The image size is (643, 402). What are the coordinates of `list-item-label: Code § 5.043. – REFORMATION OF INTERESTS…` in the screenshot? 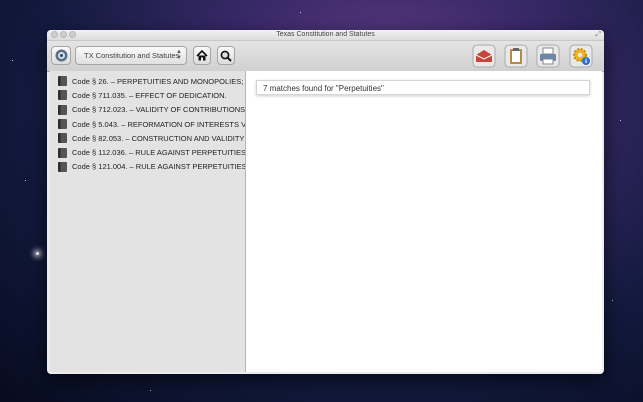 It's located at (158, 124).